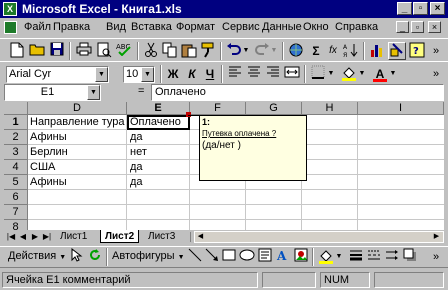  Describe the element at coordinates (16, 197) in the screenshot. I see `row-header: 6` at that location.